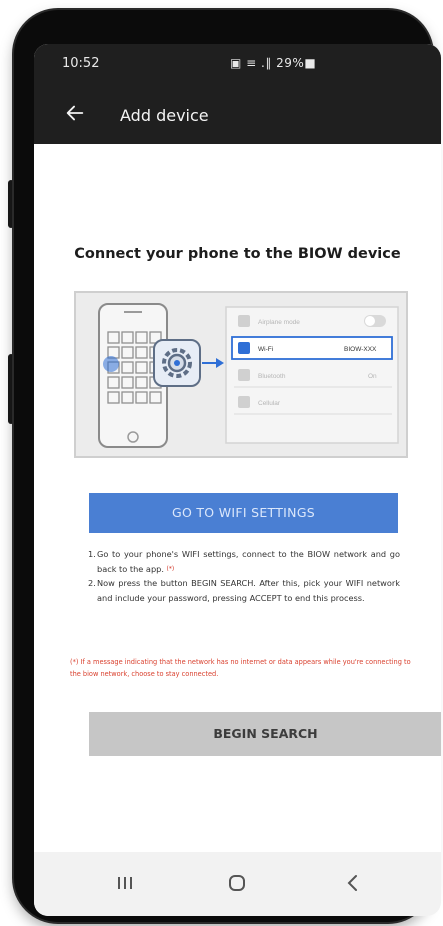  Describe the element at coordinates (370, 321) in the screenshot. I see `toggle-knob-icon` at that location.